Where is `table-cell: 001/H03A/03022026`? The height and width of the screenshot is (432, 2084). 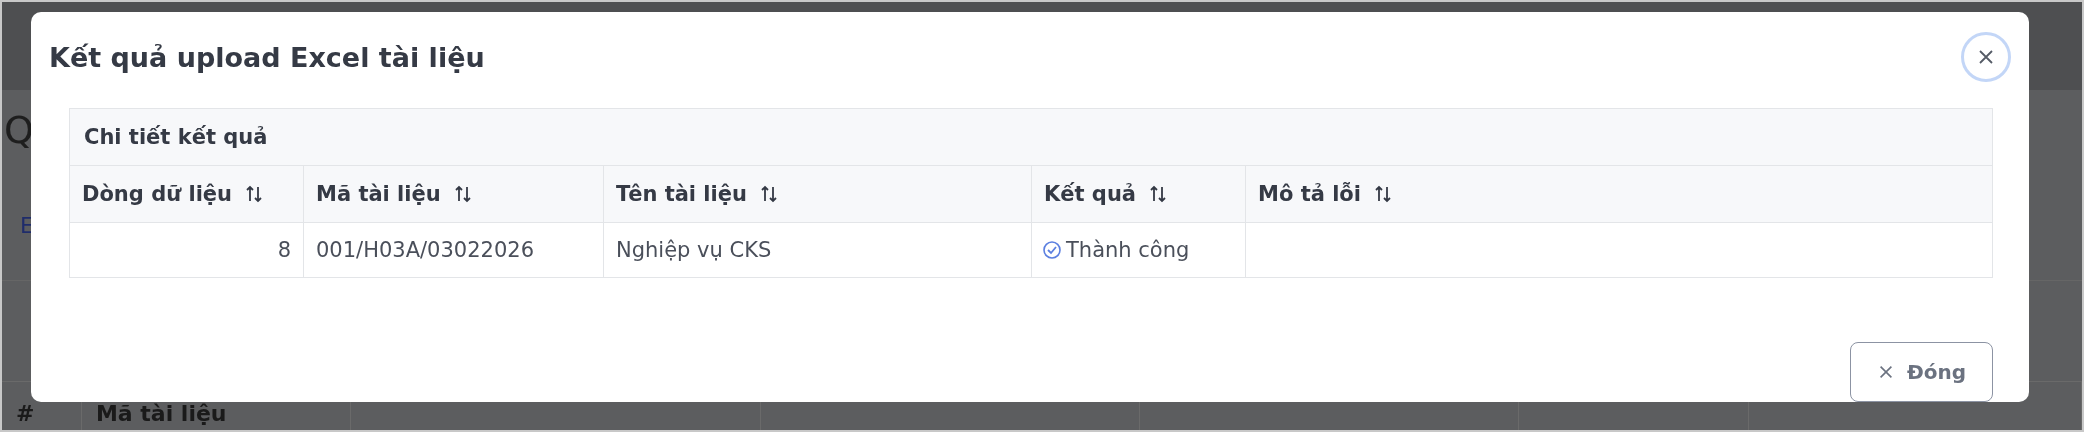
table-cell: 001/H03A/03022026 is located at coordinates (454, 250).